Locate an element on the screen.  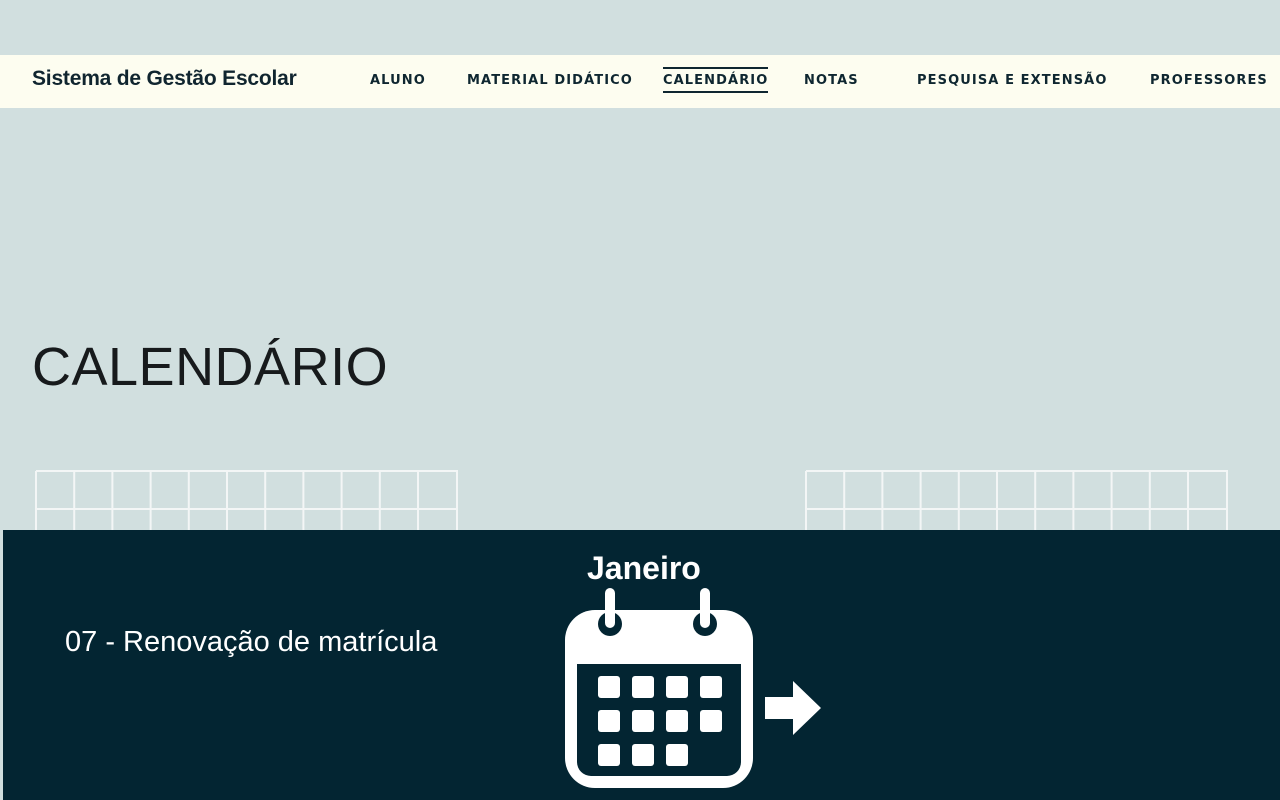
decorative-grid-left is located at coordinates (246, 501).